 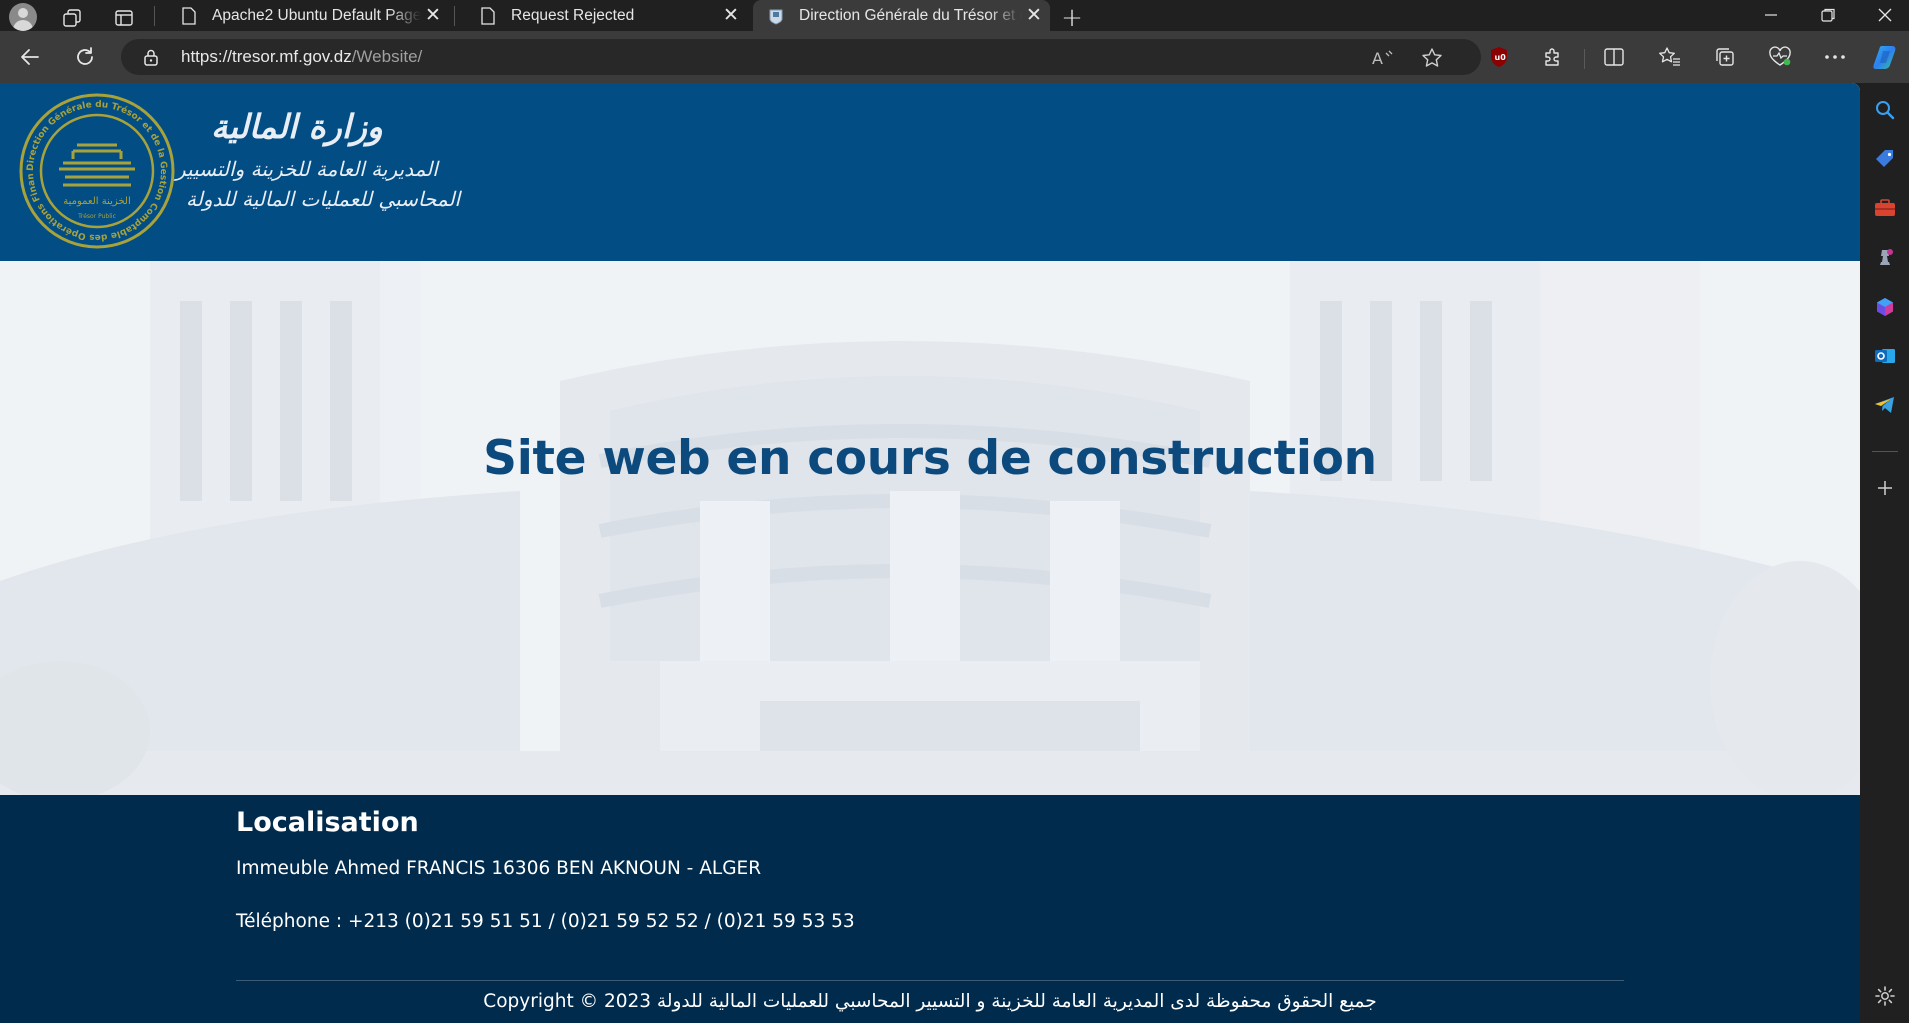 What do you see at coordinates (151, 59) in the screenshot?
I see `lock-icon` at bounding box center [151, 59].